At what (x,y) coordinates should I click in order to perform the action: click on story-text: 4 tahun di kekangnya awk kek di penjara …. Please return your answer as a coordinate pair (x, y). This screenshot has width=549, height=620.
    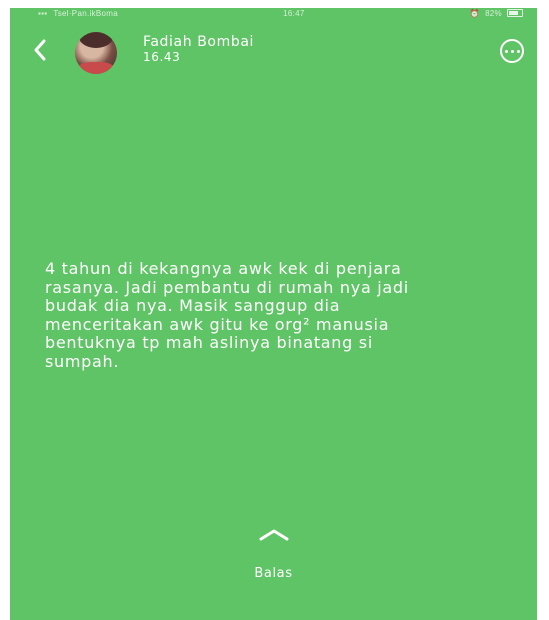
    Looking at the image, I should click on (227, 315).